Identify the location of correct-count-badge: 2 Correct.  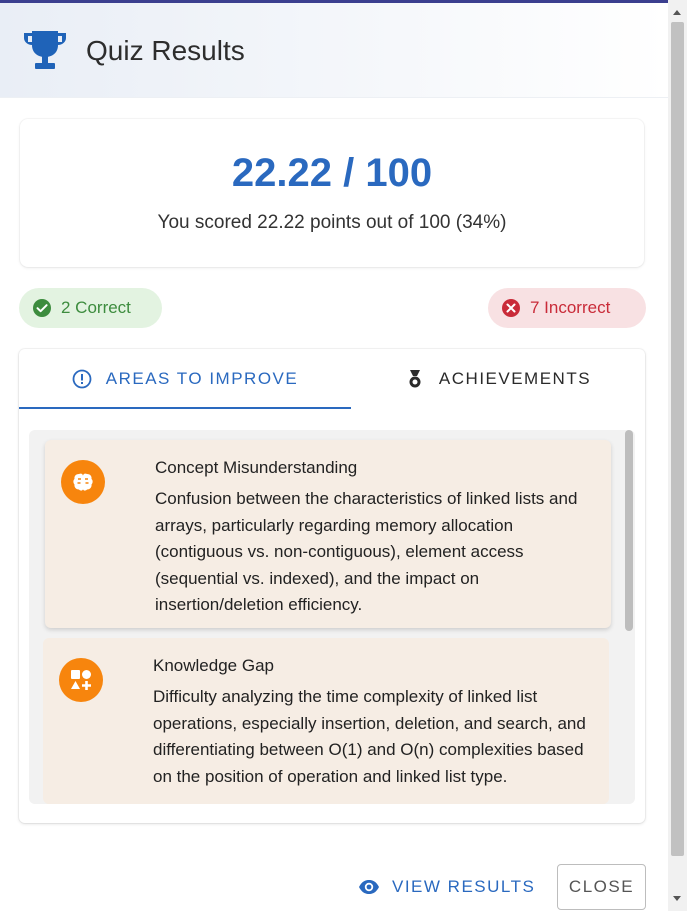
(90, 308).